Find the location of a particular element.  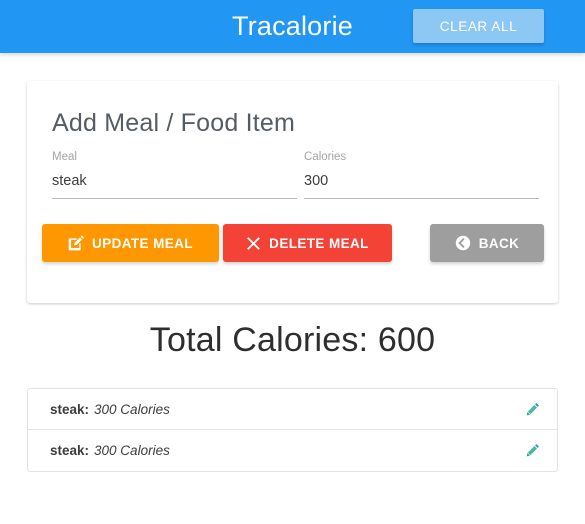

circle-chevron-left-icon is located at coordinates (463, 243).